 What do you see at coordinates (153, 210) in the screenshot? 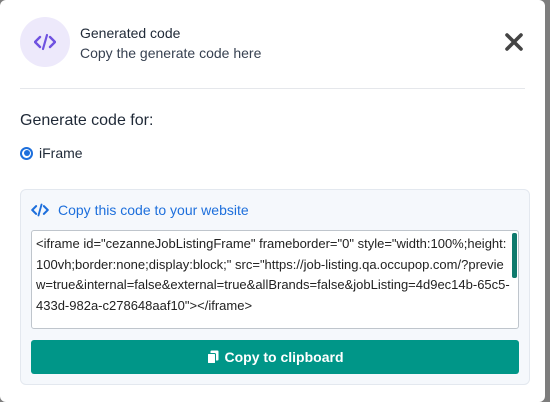
I see `code-panel-title: Copy this code to your website` at bounding box center [153, 210].